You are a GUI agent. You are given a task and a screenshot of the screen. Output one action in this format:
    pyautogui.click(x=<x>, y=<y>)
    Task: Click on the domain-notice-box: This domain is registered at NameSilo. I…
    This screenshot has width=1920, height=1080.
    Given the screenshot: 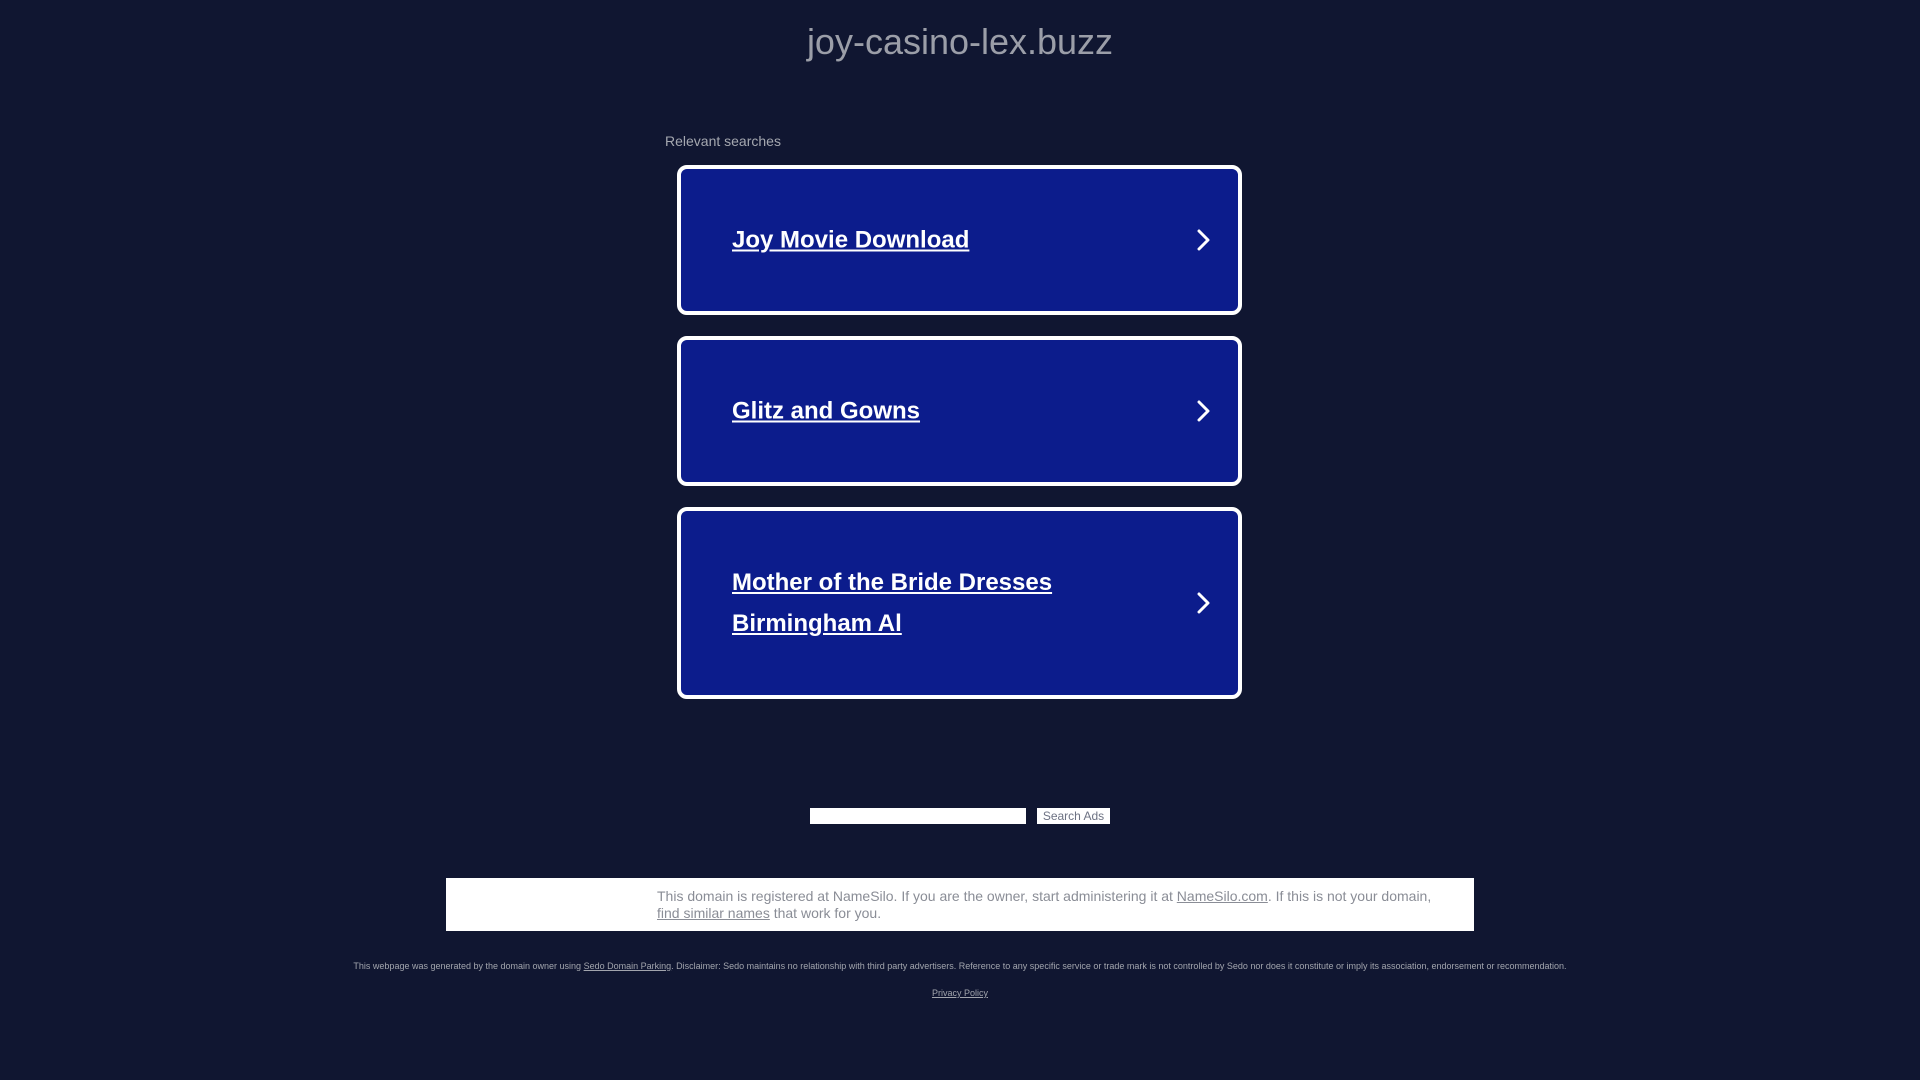 What is the action you would take?
    pyautogui.click(x=960, y=904)
    